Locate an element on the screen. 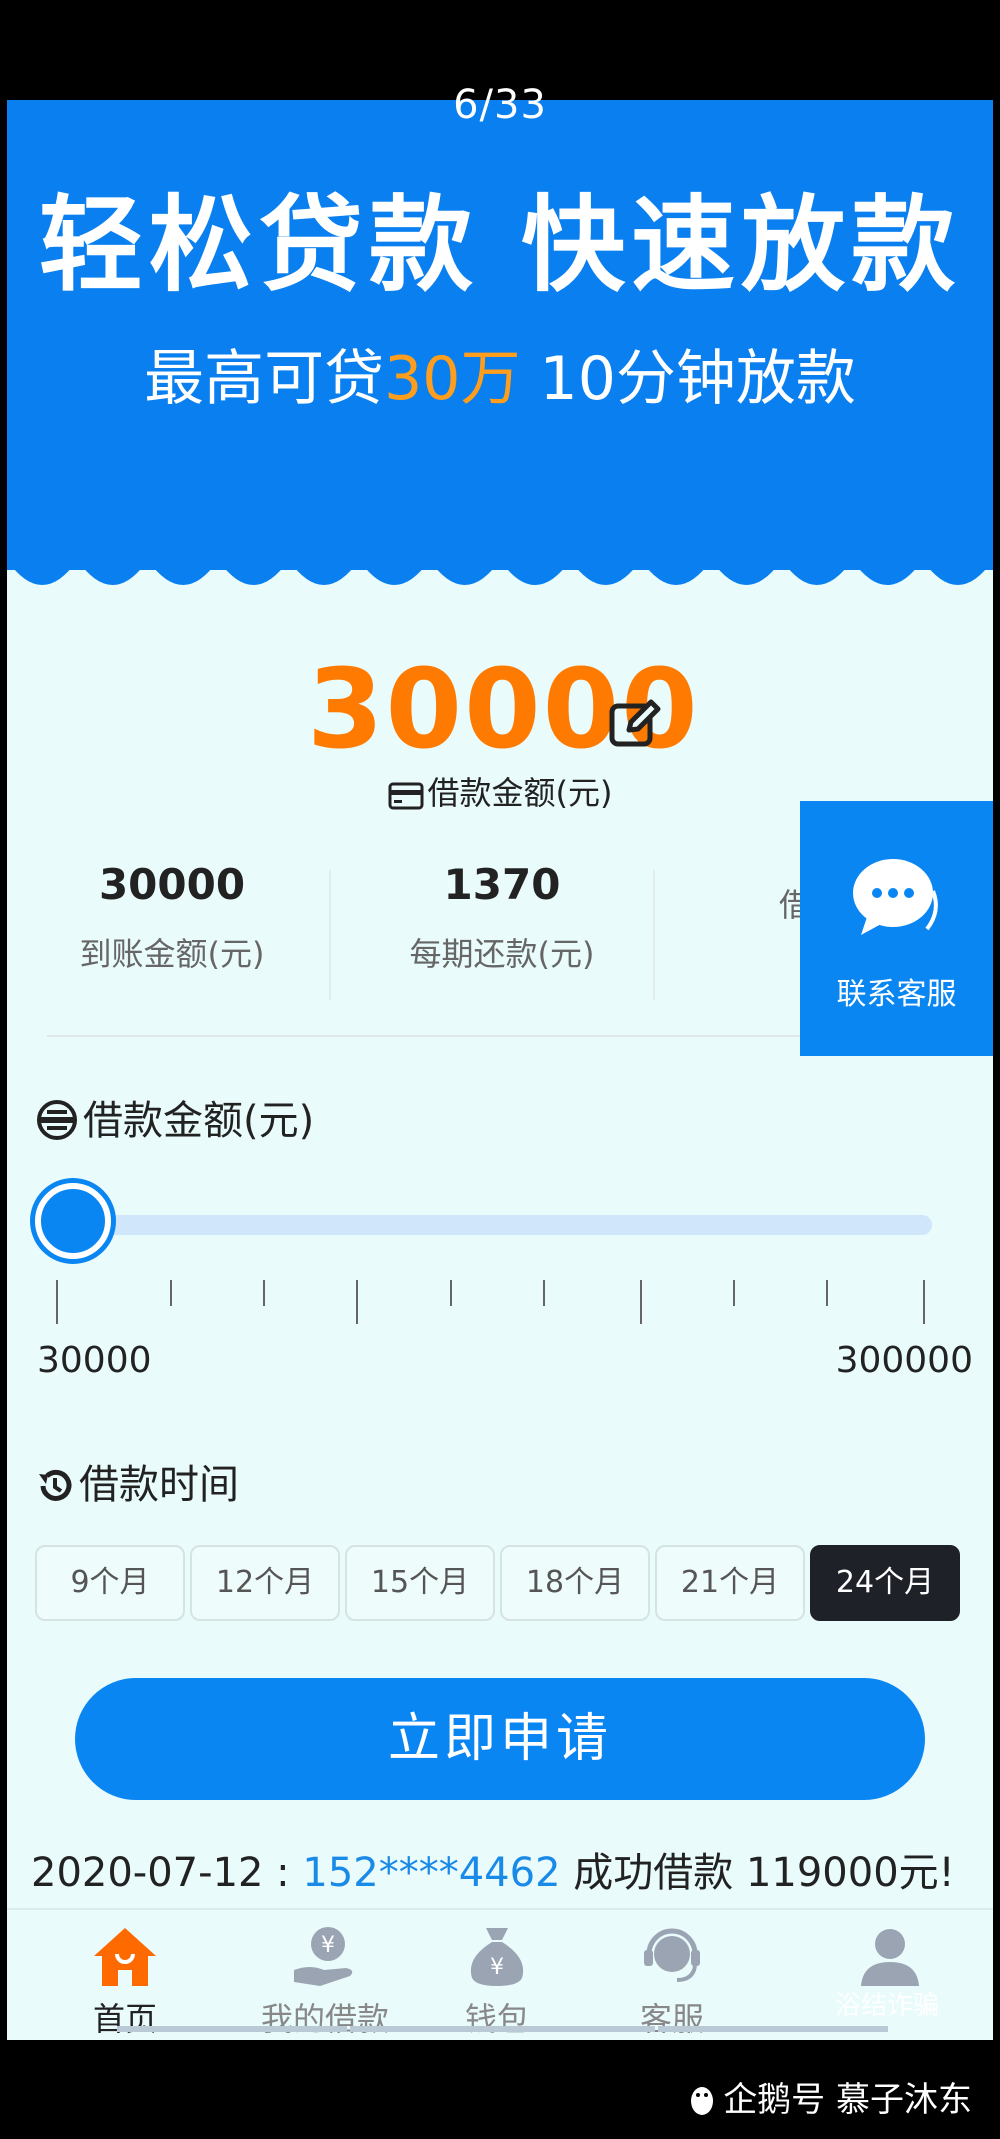 Image resolution: width=1000 pixels, height=2139 pixels. banner-headline: 轻松贷款 快速放款 is located at coordinates (500, 245).